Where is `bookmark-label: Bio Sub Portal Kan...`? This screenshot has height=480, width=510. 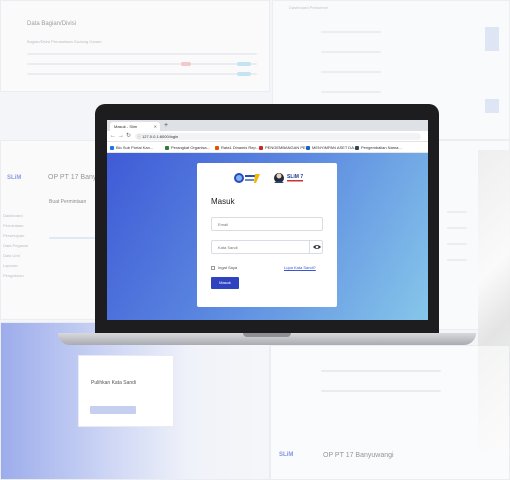 bookmark-label: Bio Sub Portal Kan... is located at coordinates (135, 147).